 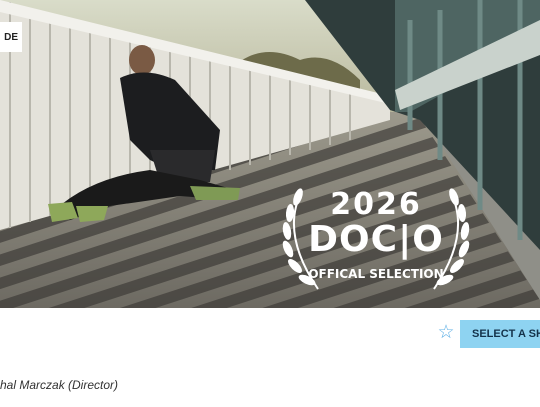 I want to click on festival-laurel: 2026 DOC|O OFFICAL SELECTION, so click(x=376, y=239).